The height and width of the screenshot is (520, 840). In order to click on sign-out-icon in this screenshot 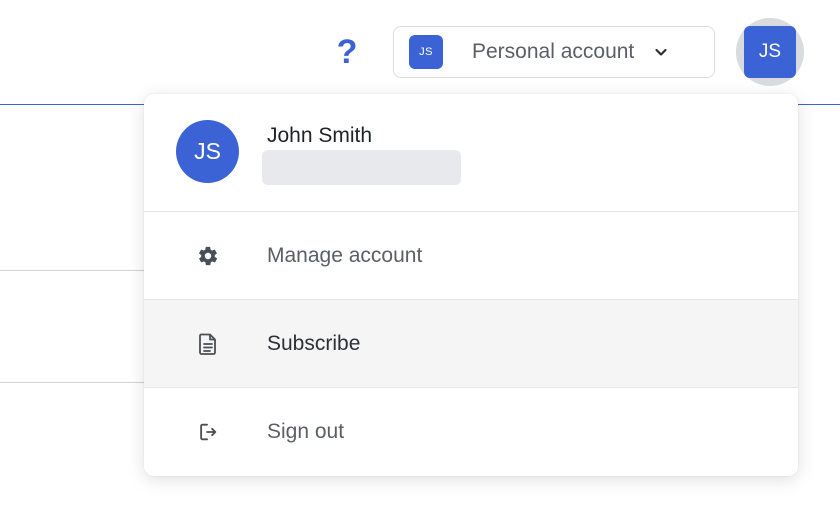, I will do `click(208, 432)`.